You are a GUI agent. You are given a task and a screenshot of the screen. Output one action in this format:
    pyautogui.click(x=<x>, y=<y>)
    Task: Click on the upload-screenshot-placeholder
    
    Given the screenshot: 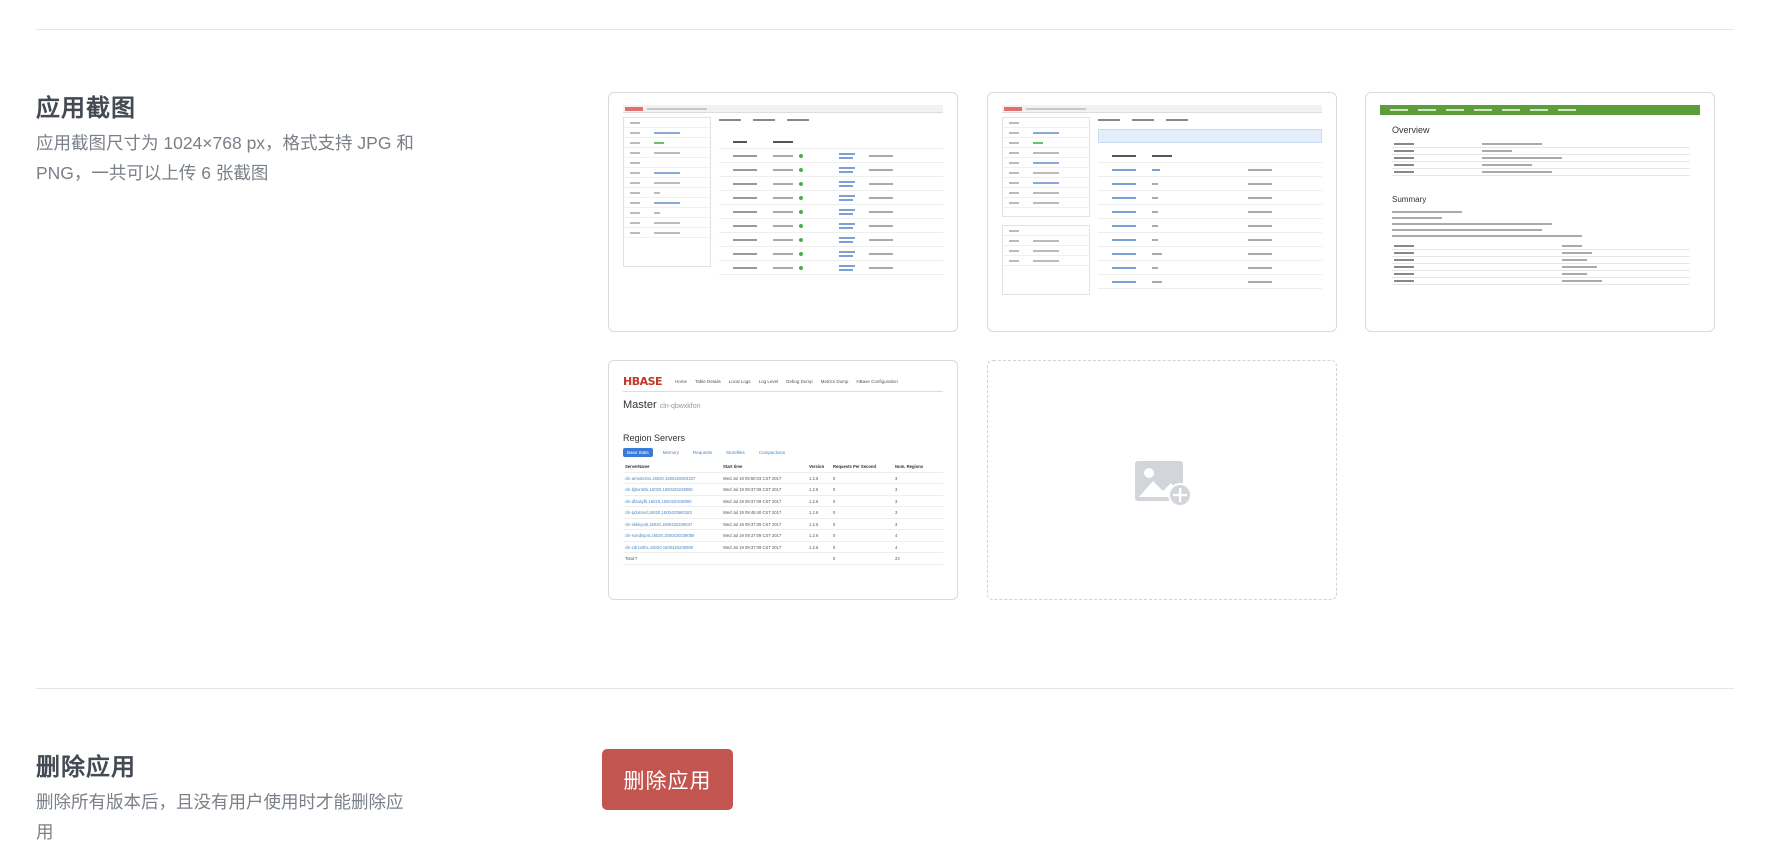 What is the action you would take?
    pyautogui.click(x=1162, y=480)
    